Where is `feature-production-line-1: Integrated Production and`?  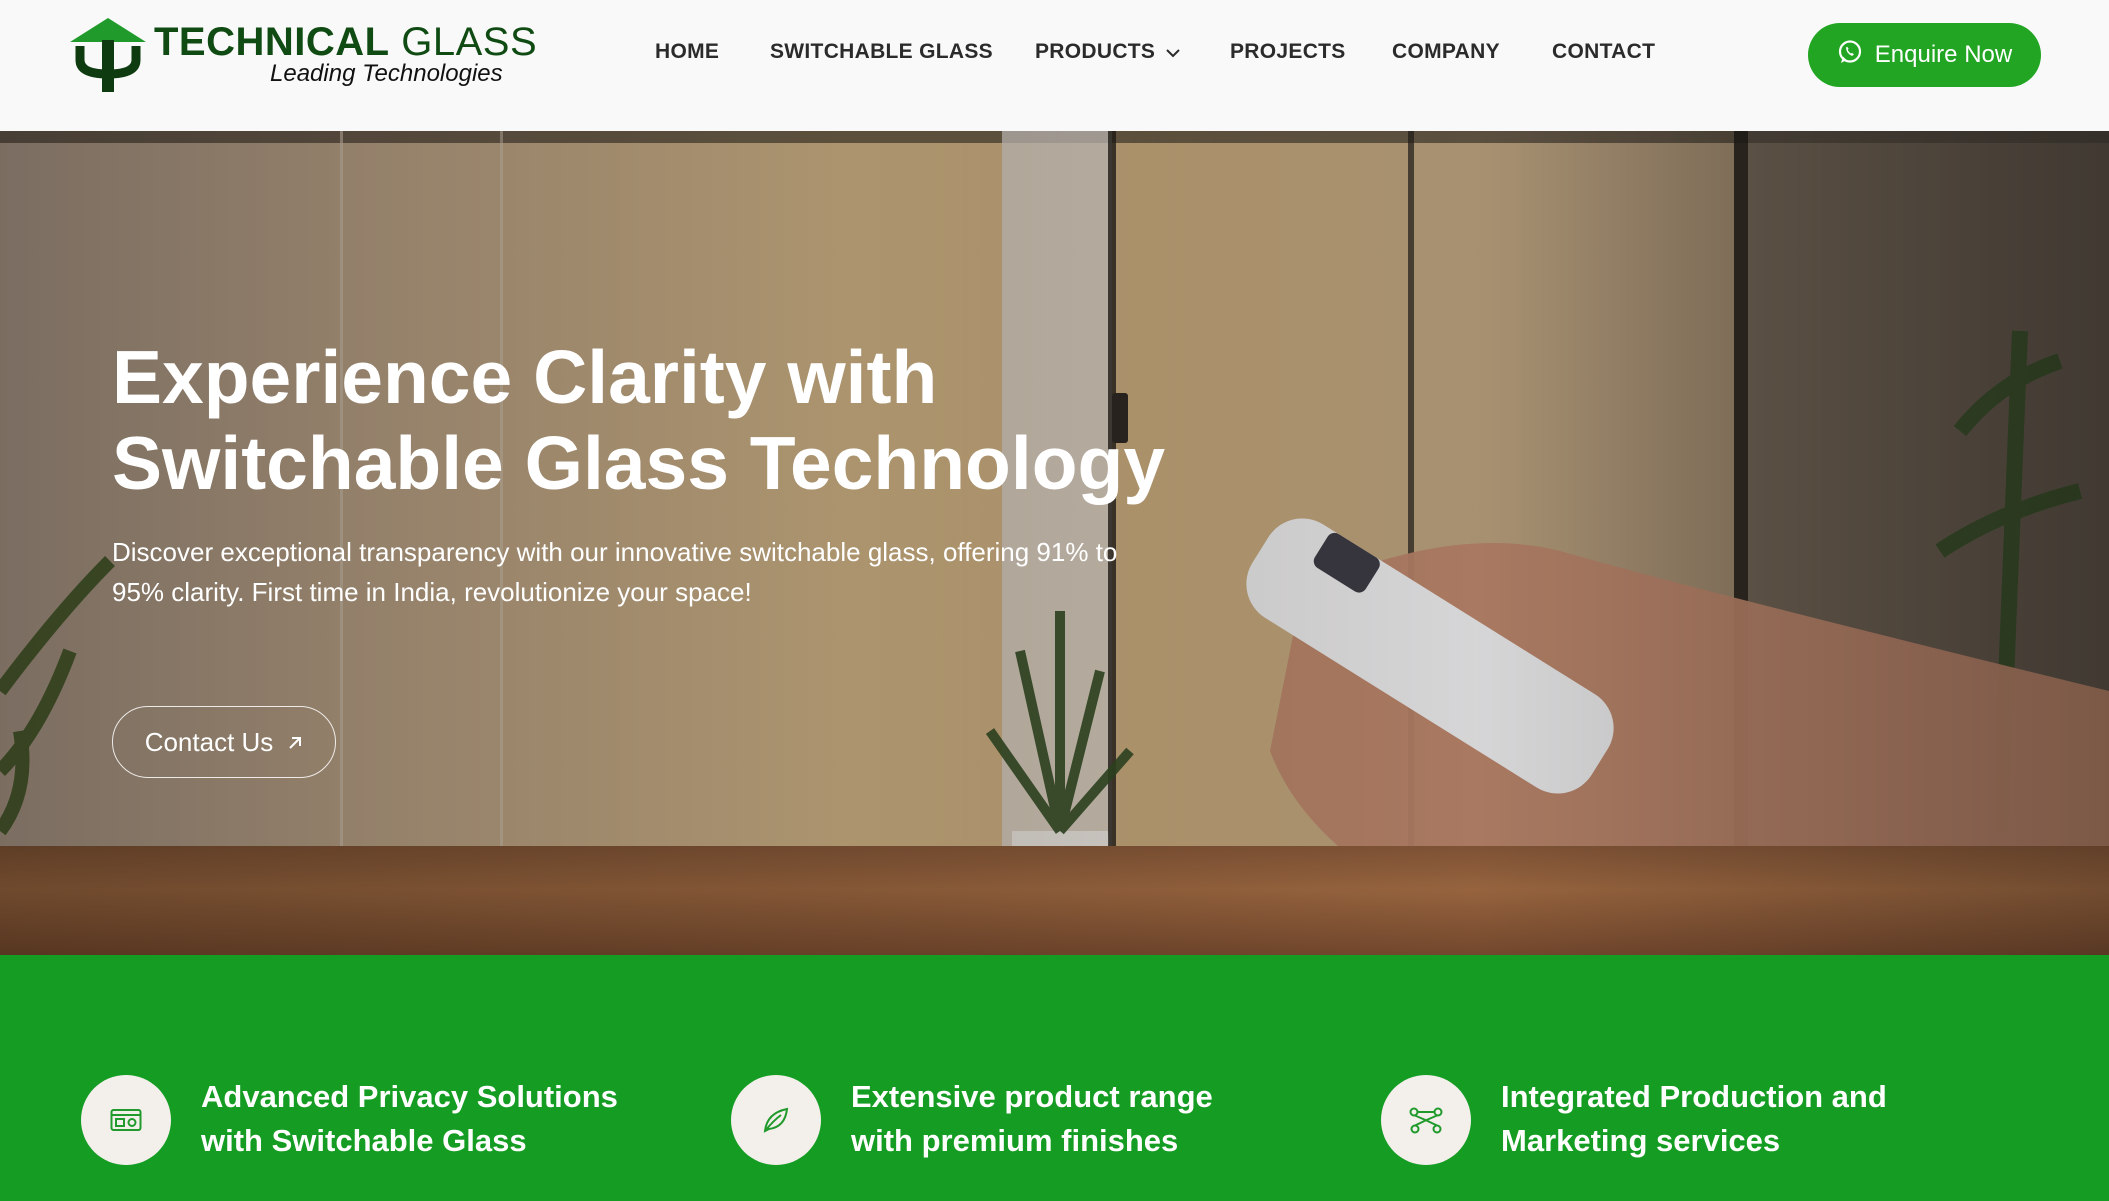 feature-production-line-1: Integrated Production and is located at coordinates (1694, 1096).